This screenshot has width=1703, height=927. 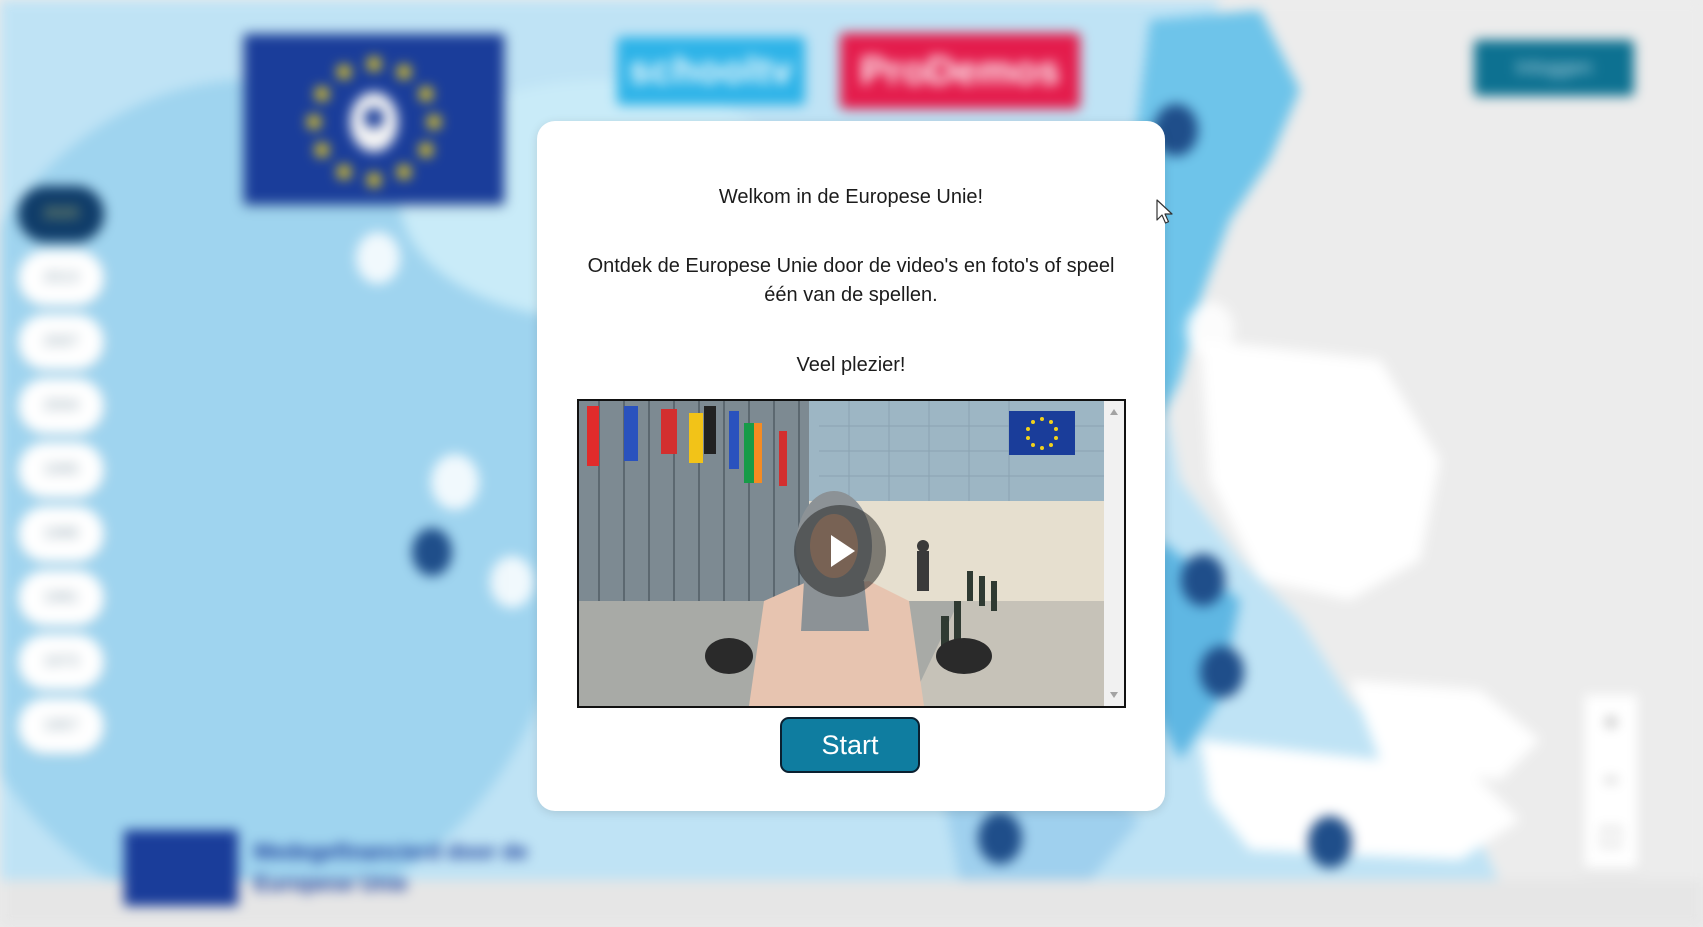 I want to click on map-zoom-controls: + − ⛶, so click(x=1611, y=782).